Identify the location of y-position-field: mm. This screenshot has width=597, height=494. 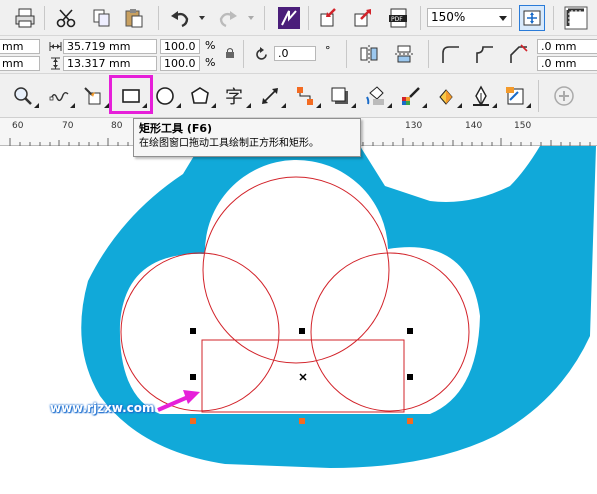
(20, 63).